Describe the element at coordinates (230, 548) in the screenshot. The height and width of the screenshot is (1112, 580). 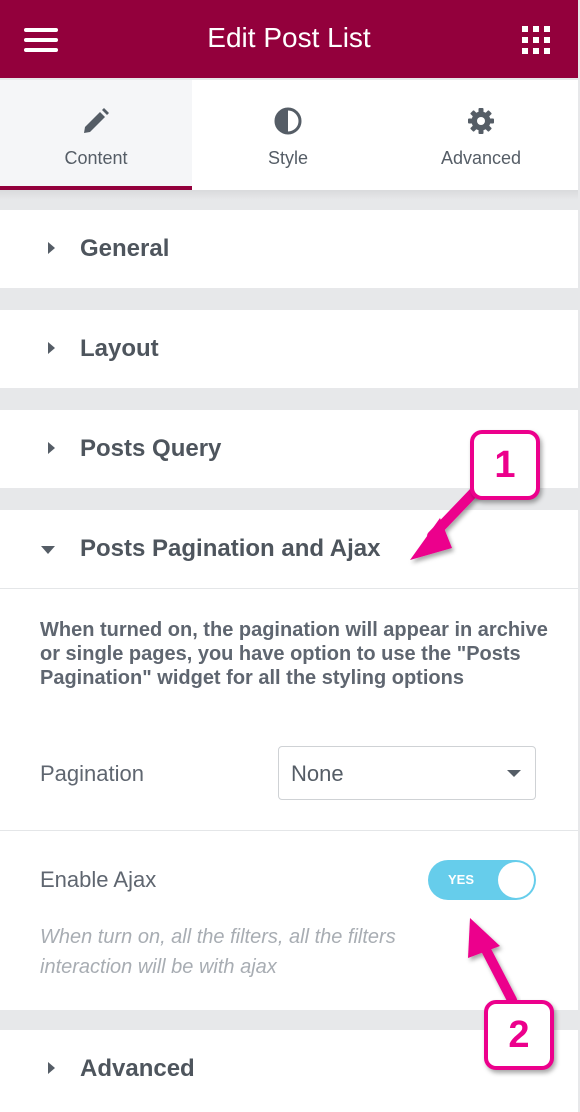
I see `section-pagination-ajax-title: Posts Pagination and Ajax` at that location.